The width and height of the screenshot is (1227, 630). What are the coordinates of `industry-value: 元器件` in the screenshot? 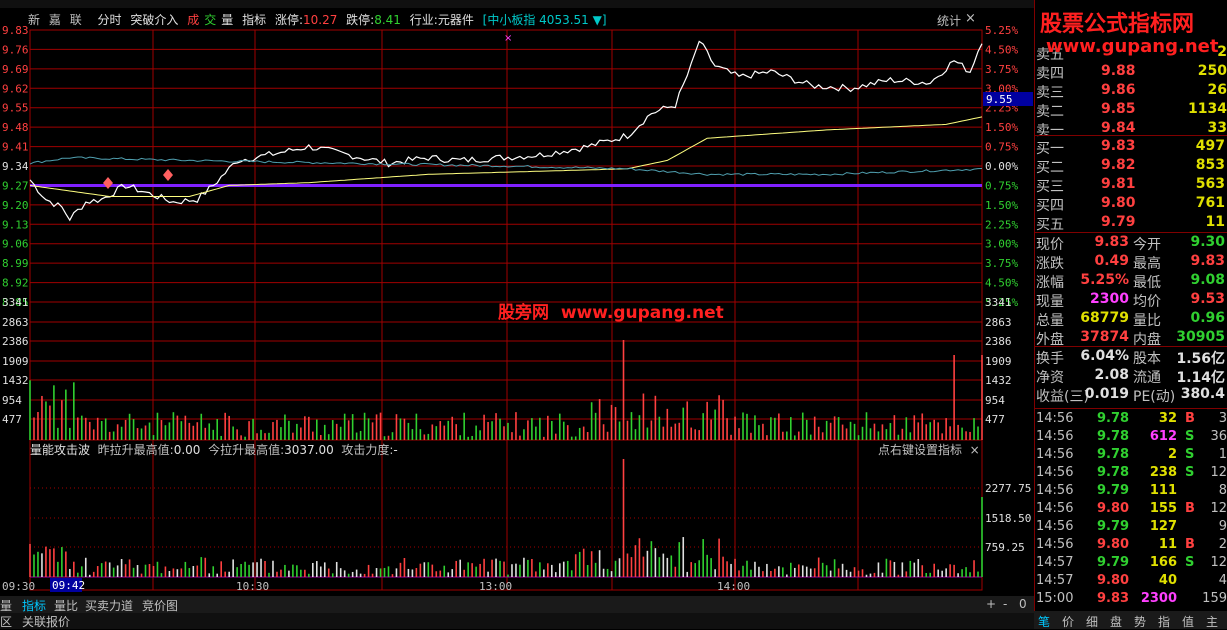 It's located at (456, 20).